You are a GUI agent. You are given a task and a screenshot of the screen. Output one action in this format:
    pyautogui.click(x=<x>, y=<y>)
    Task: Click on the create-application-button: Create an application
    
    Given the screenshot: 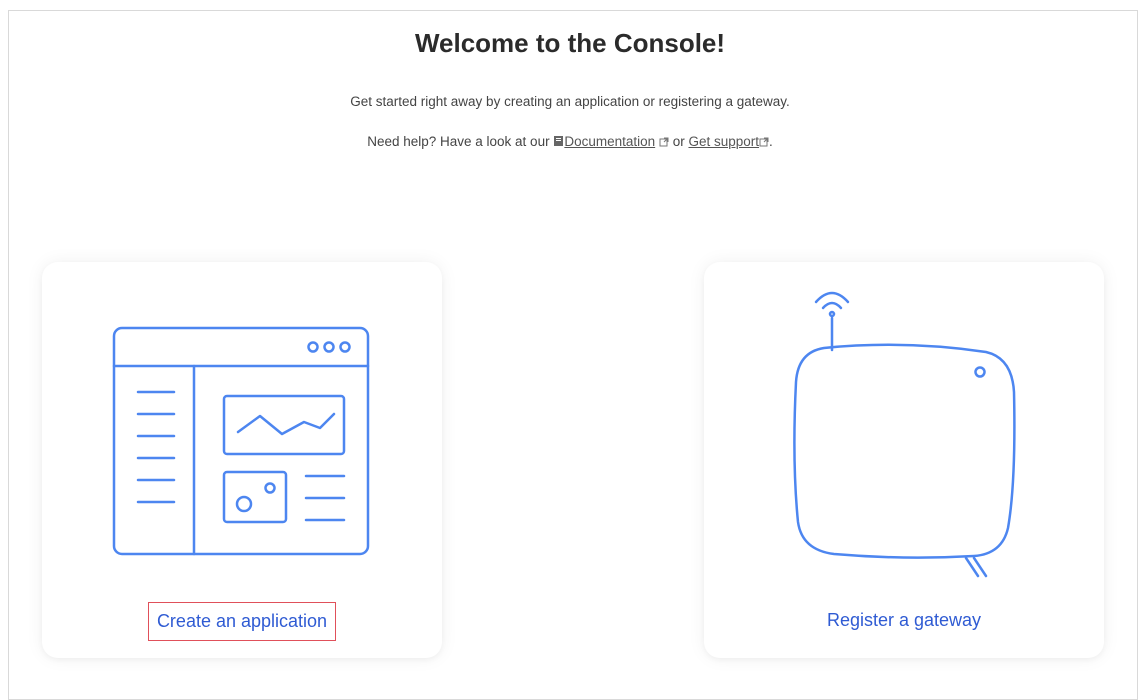 What is the action you would take?
    pyautogui.click(x=242, y=621)
    